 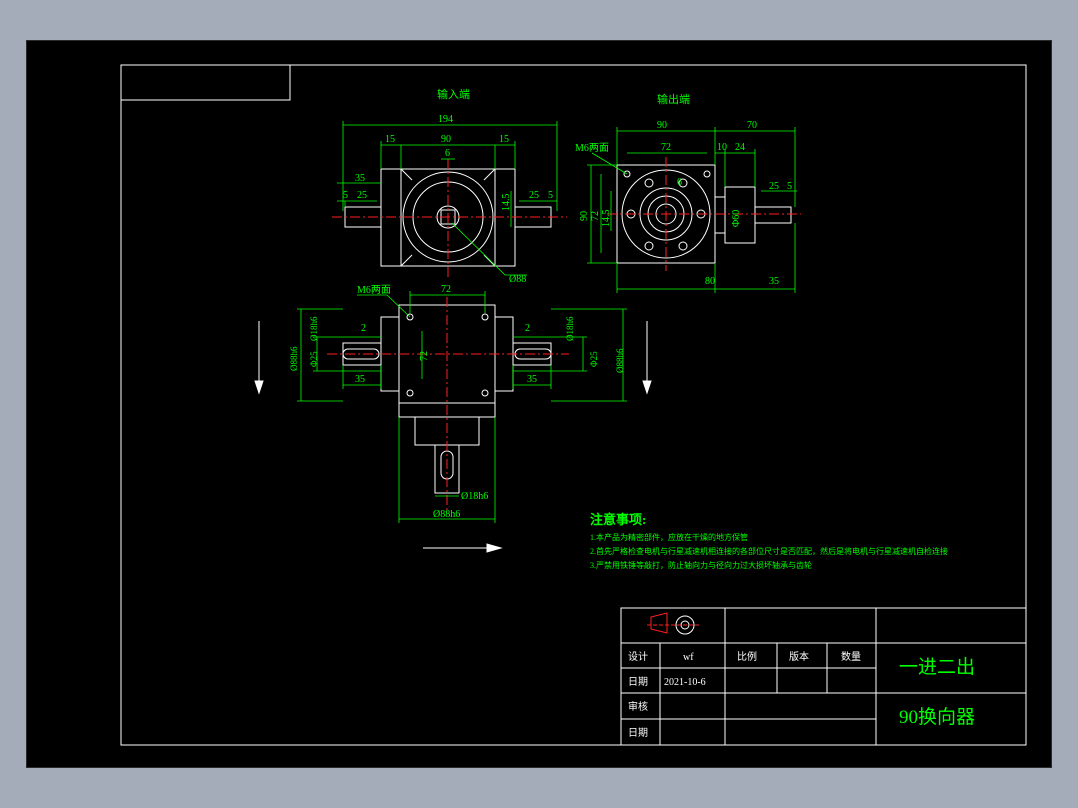 I want to click on dim-194: 194, so click(x=445, y=119).